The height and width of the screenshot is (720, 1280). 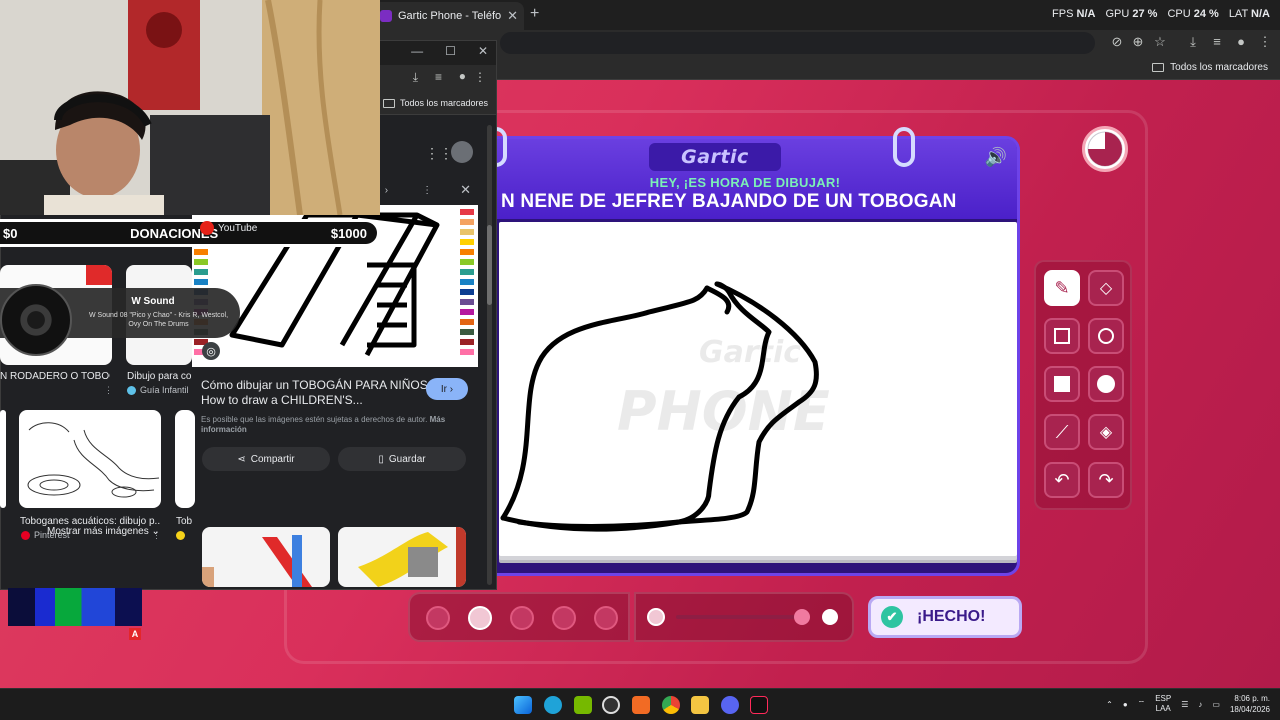 What do you see at coordinates (730, 705) in the screenshot?
I see `discord-icon` at bounding box center [730, 705].